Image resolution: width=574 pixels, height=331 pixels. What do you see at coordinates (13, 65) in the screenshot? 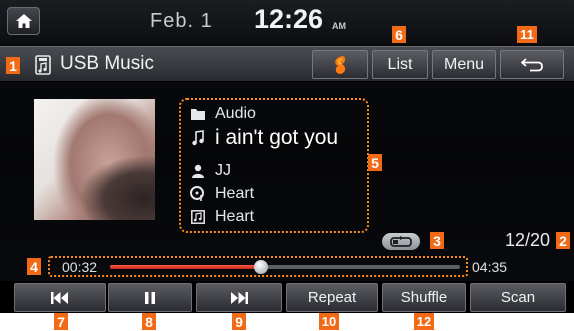
I see `callout-1: 1` at bounding box center [13, 65].